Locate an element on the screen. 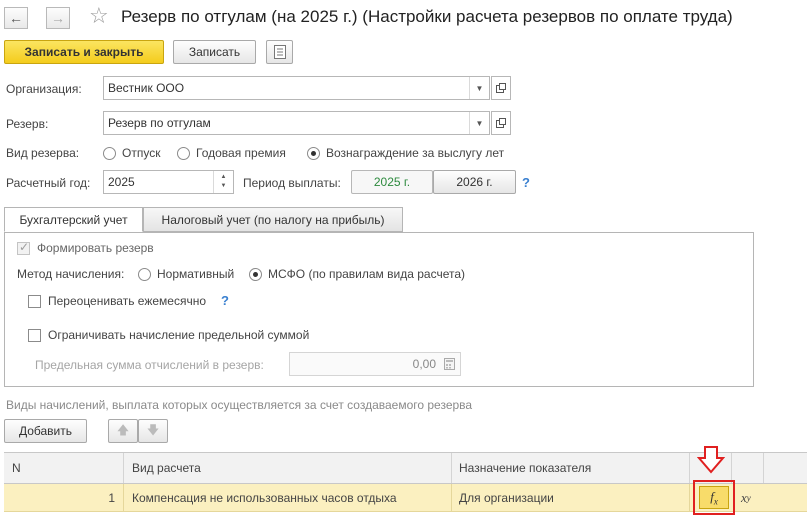 The height and width of the screenshot is (524, 807). add-button: Добавить is located at coordinates (45, 431).